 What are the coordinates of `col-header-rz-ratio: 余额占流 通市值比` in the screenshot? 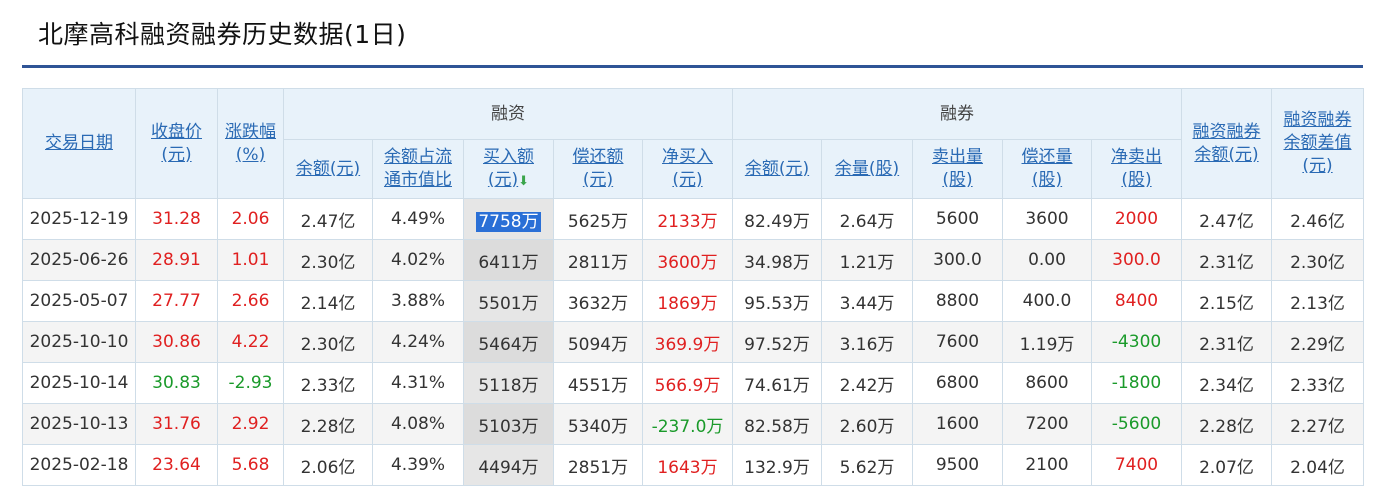 It's located at (418, 169).